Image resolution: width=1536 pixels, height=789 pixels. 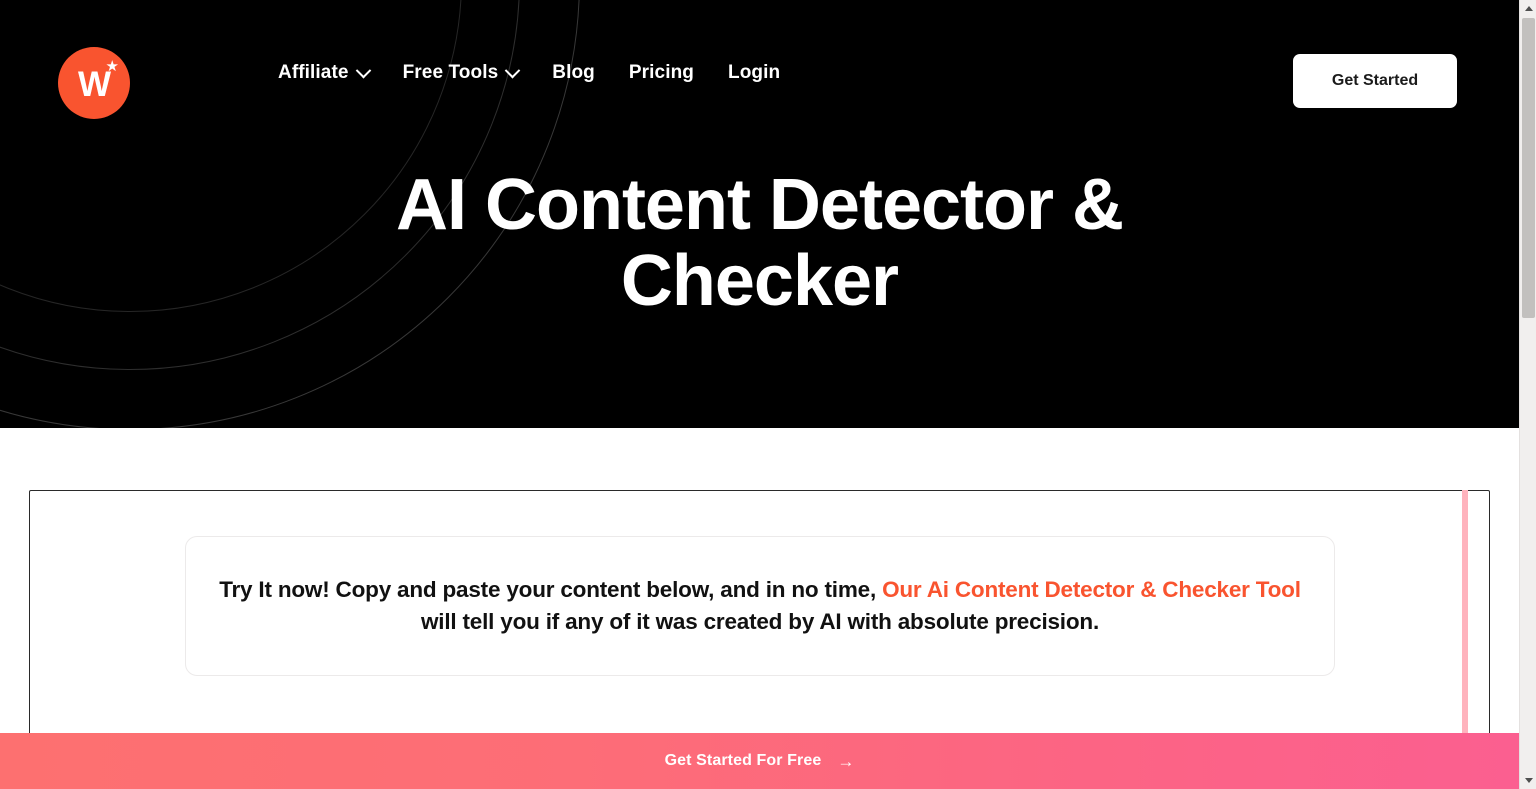 What do you see at coordinates (759, 205) in the screenshot?
I see `hero-title-line-1: AI Content Detector &` at bounding box center [759, 205].